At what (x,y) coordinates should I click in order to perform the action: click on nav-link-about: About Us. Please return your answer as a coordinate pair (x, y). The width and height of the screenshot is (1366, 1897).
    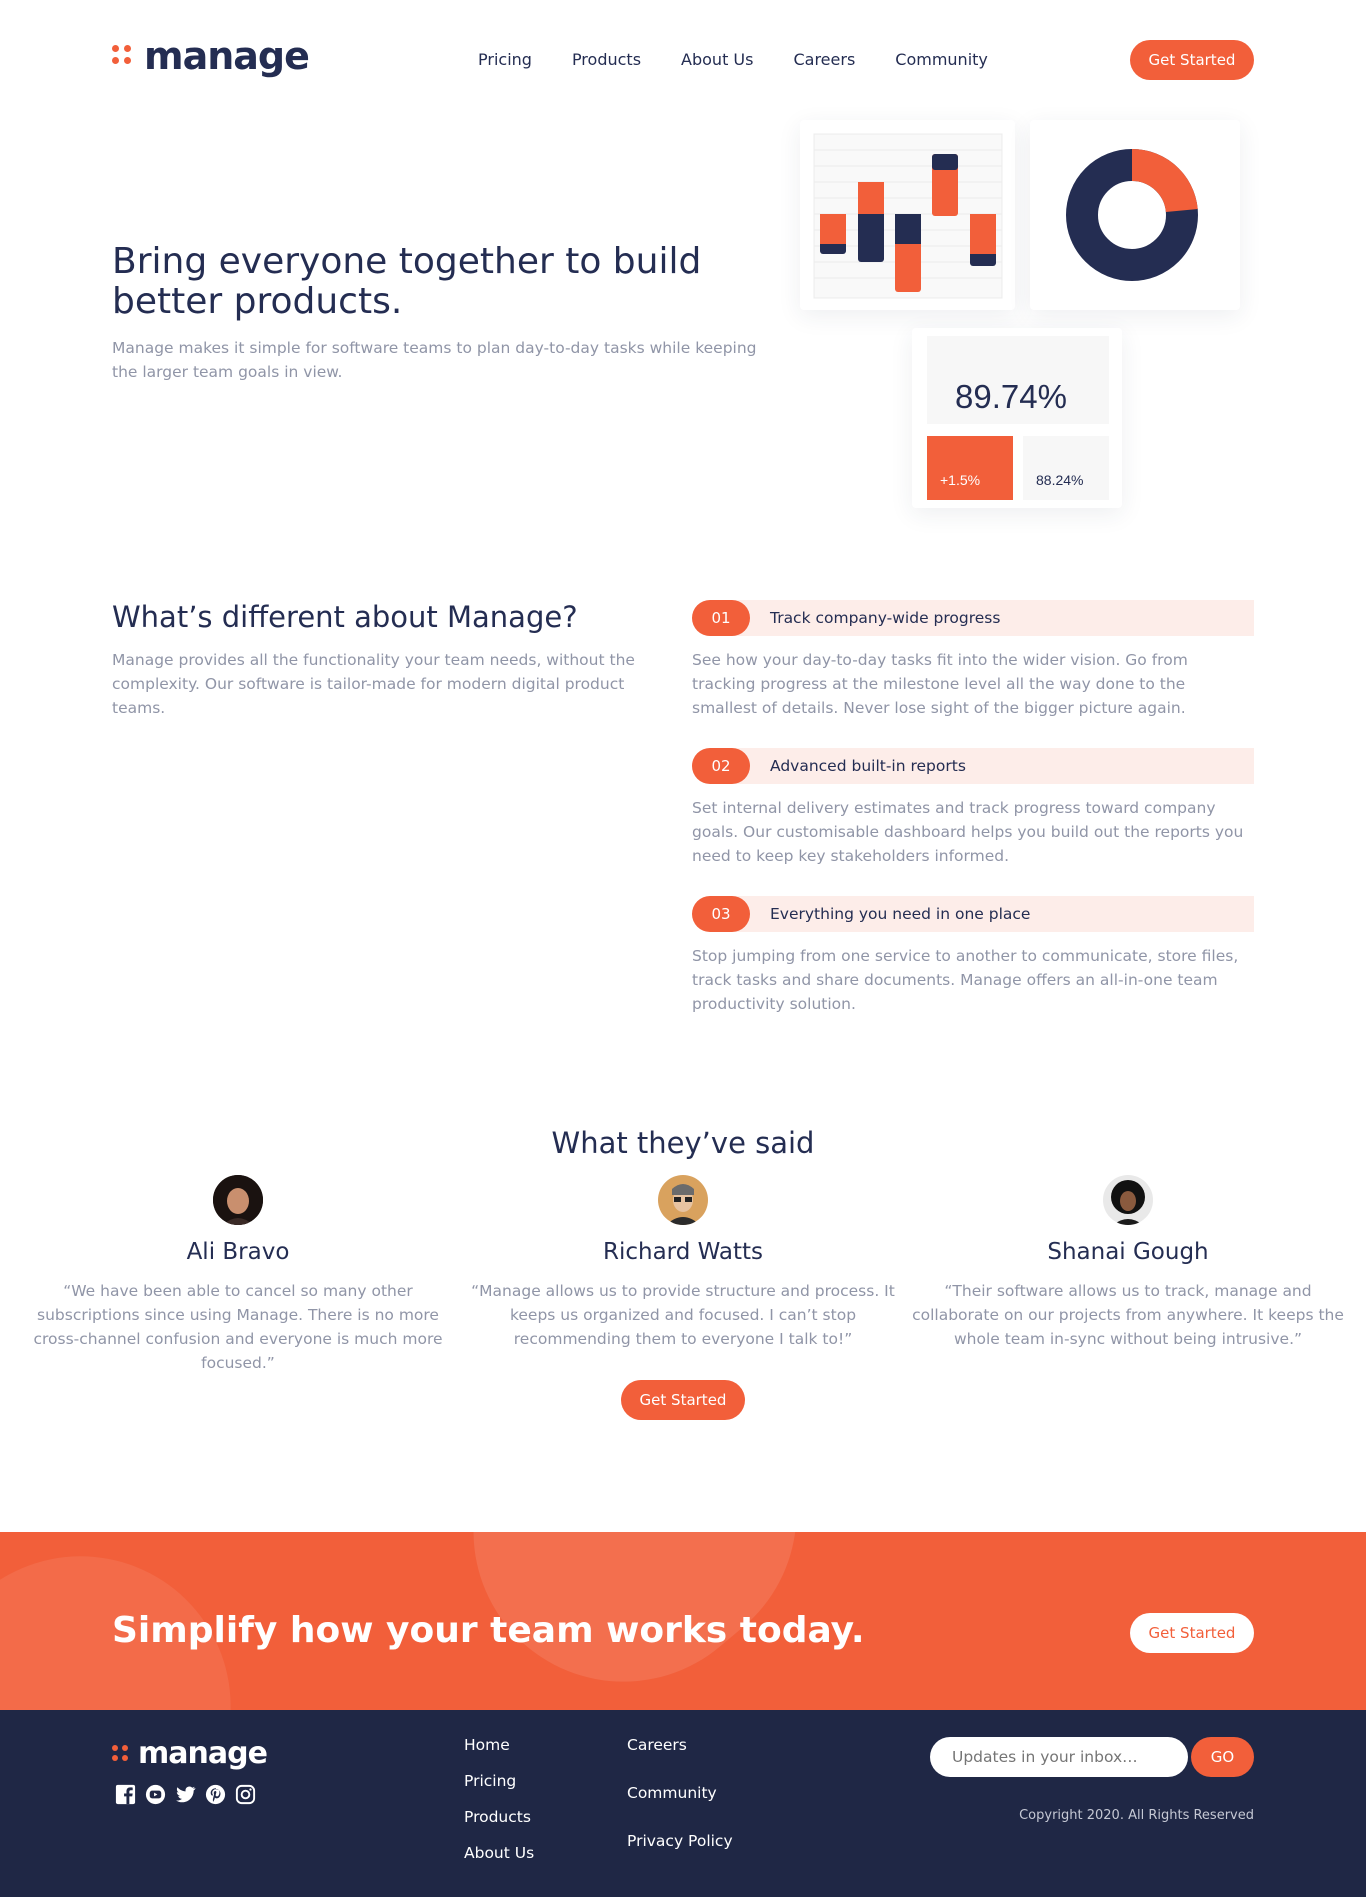
    Looking at the image, I should click on (717, 60).